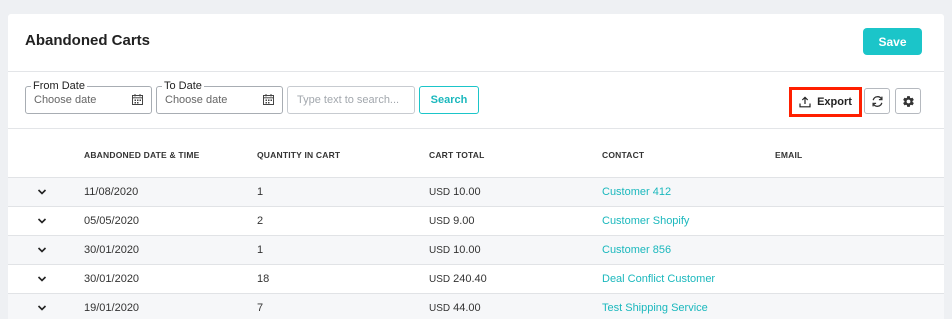  I want to click on cell-cart-total: USD 44.00, so click(455, 308).